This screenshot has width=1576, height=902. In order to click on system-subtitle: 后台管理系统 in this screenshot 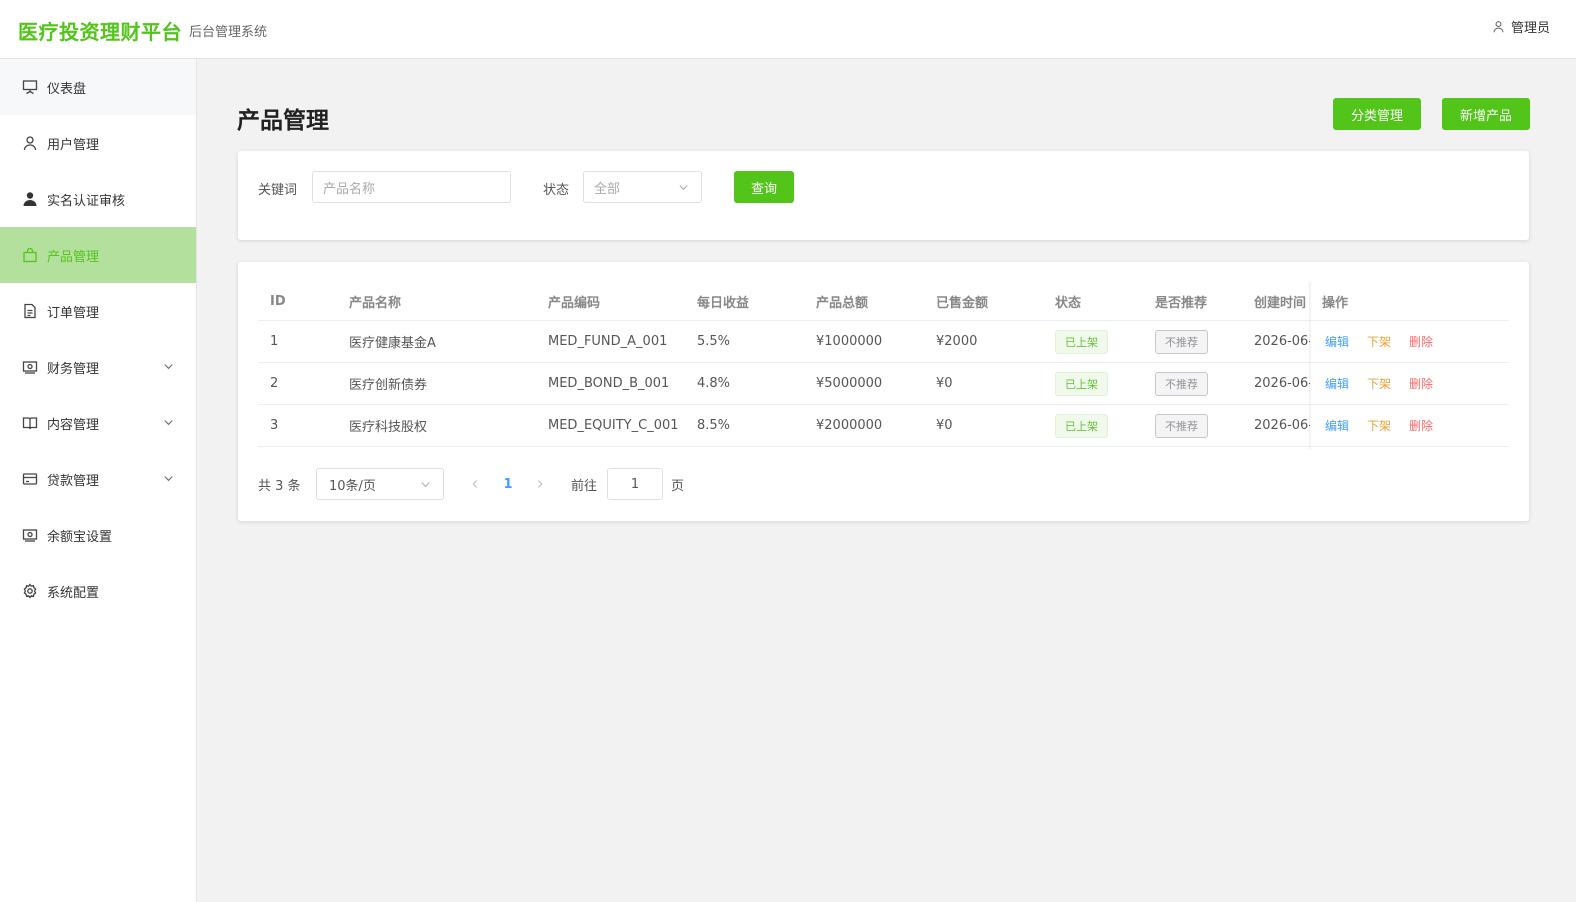, I will do `click(228, 32)`.